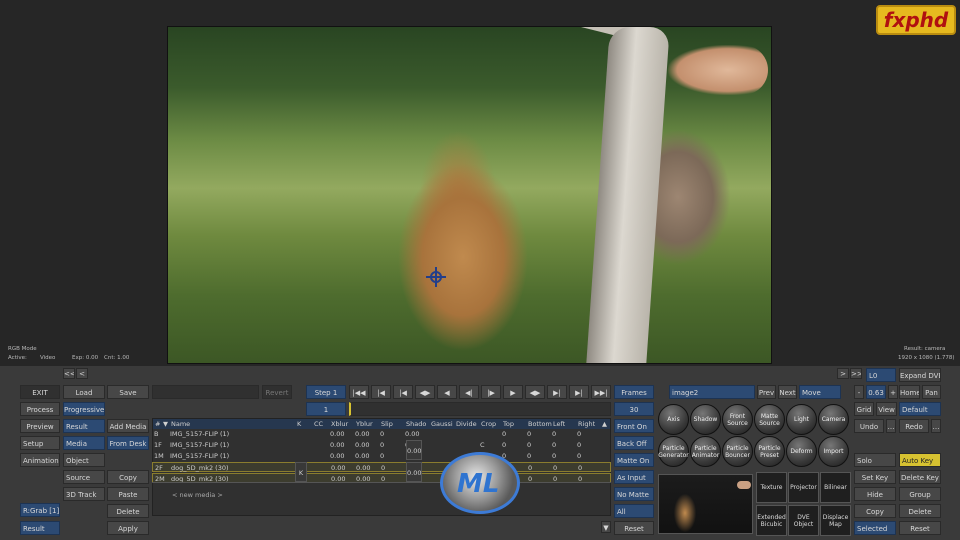 The image size is (960, 540). I want to click on col-header-right: Right, so click(586, 424).